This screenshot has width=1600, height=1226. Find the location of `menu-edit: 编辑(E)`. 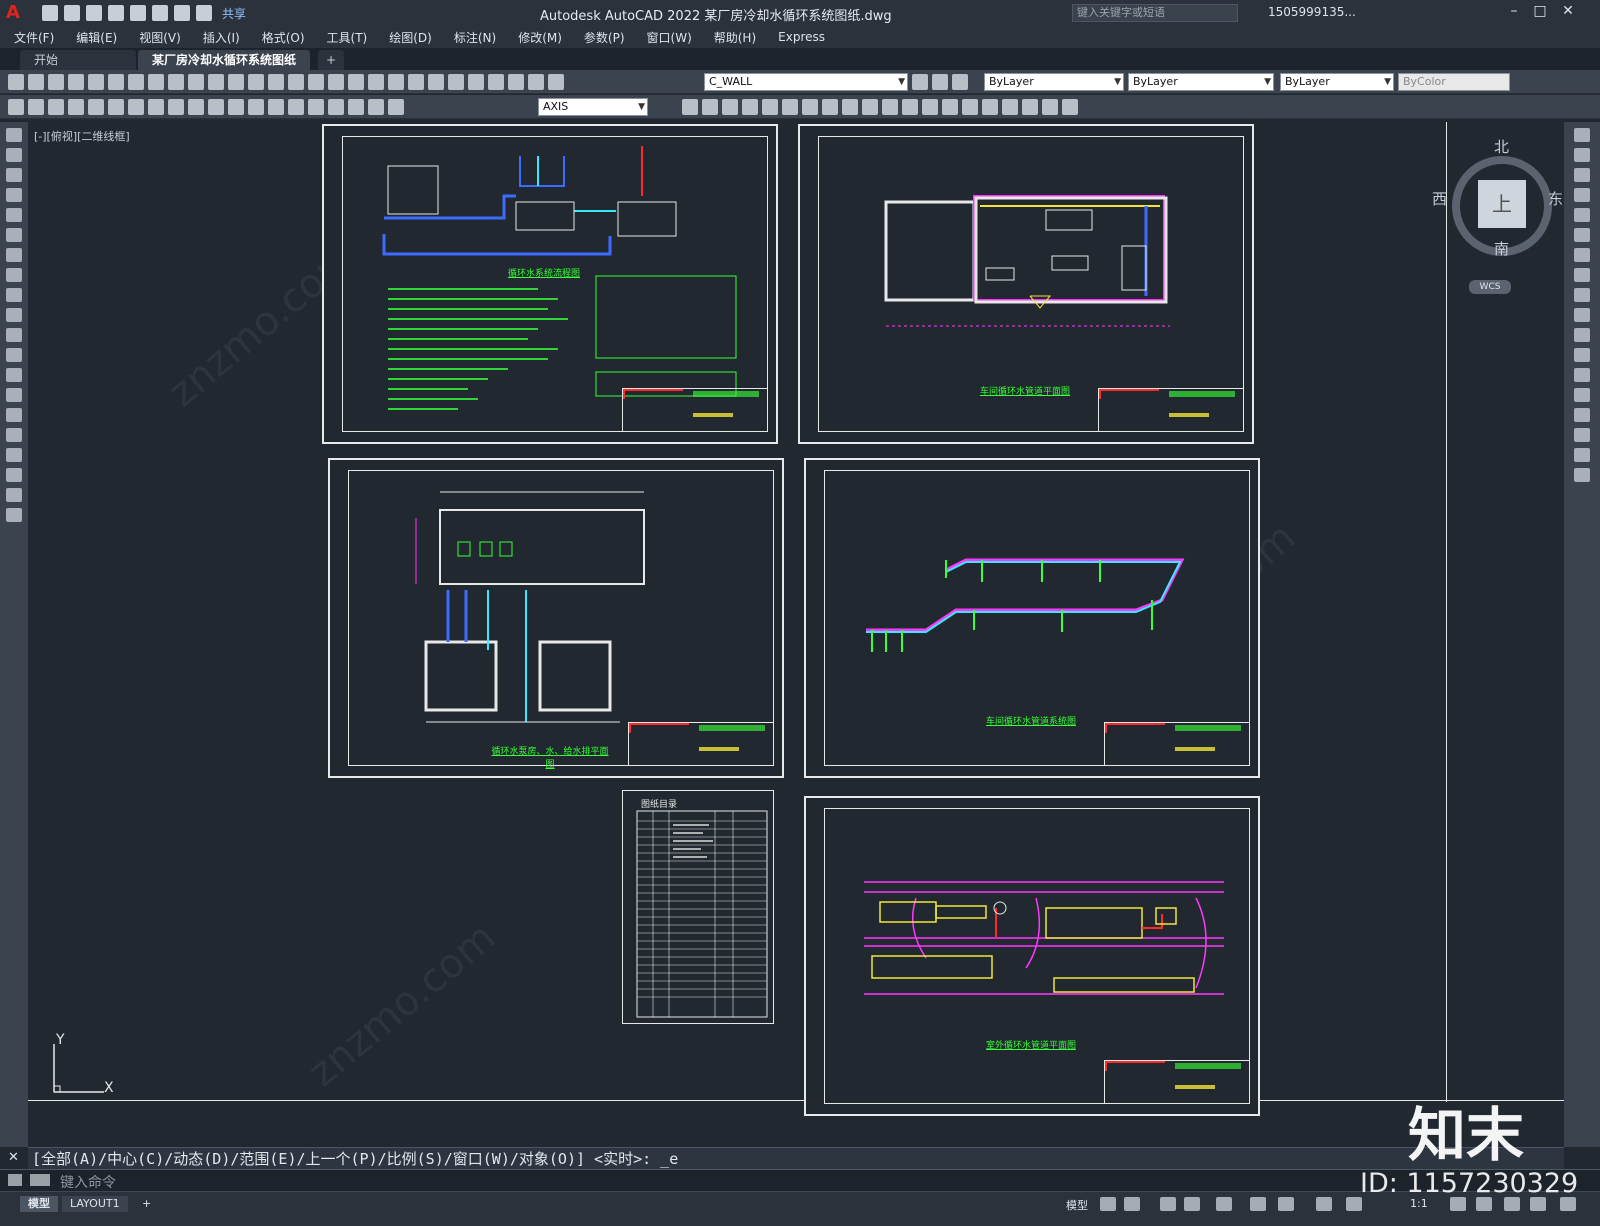

menu-edit: 编辑(E) is located at coordinates (96, 37).